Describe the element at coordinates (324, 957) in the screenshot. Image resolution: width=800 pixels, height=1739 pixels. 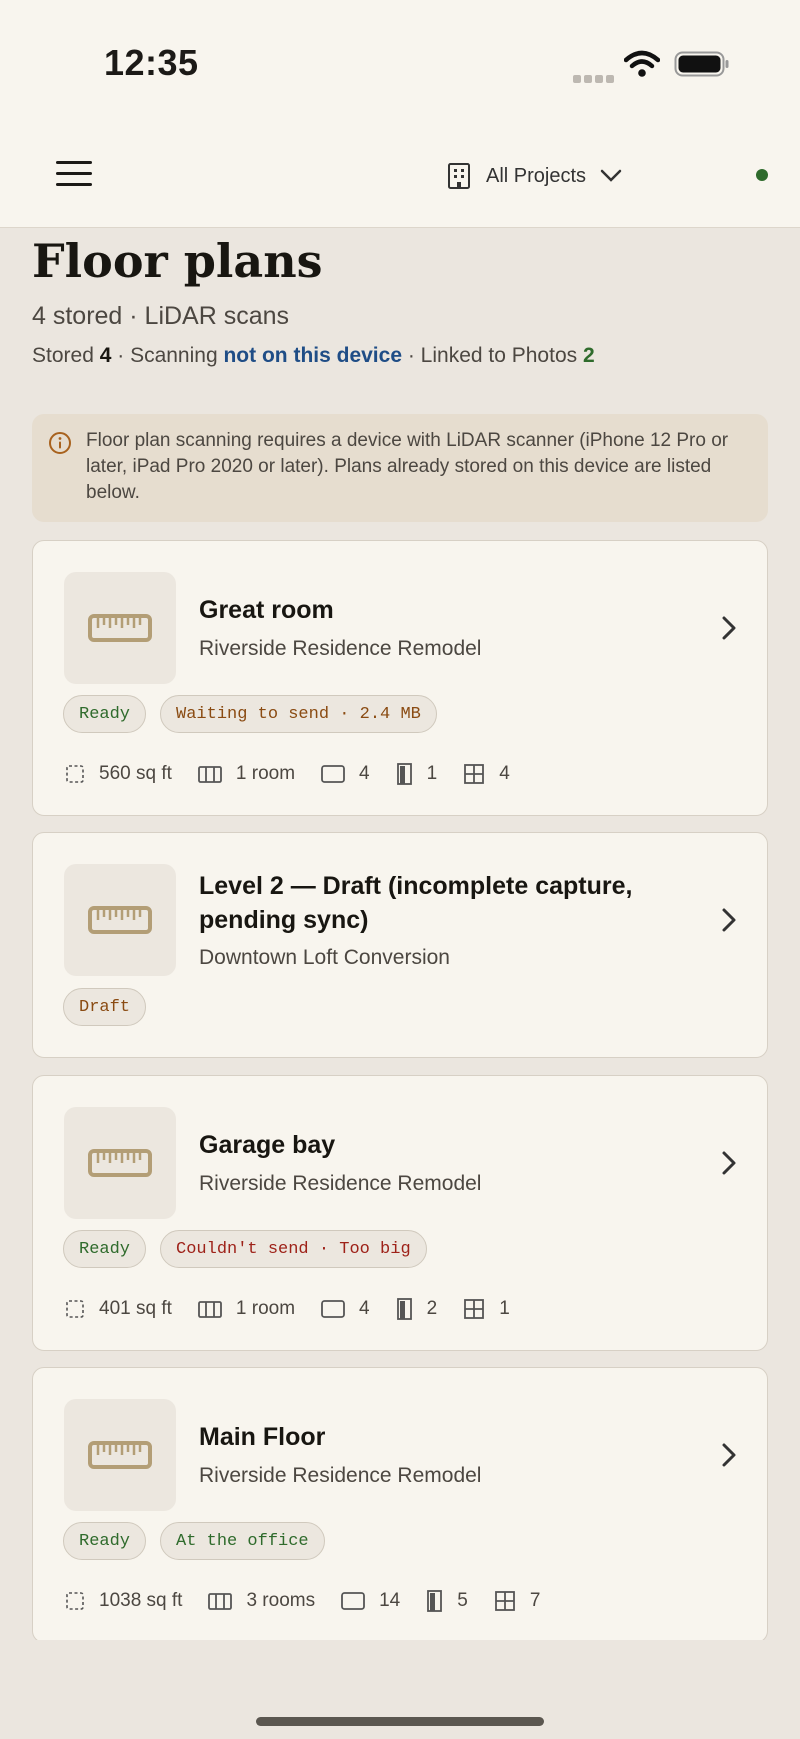
I see `plan-project: Downtown Loft Conversion` at that location.